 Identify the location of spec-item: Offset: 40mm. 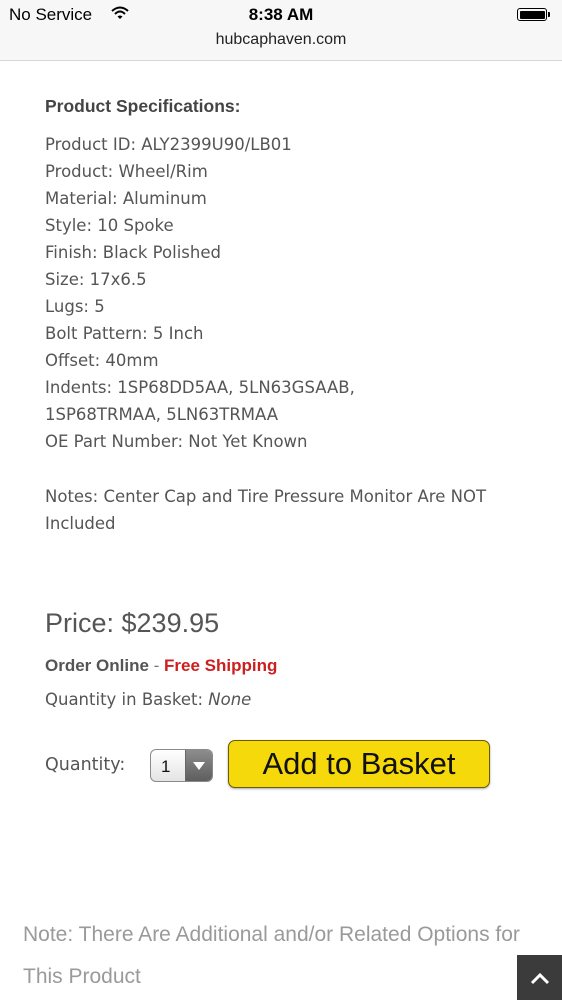
(102, 360).